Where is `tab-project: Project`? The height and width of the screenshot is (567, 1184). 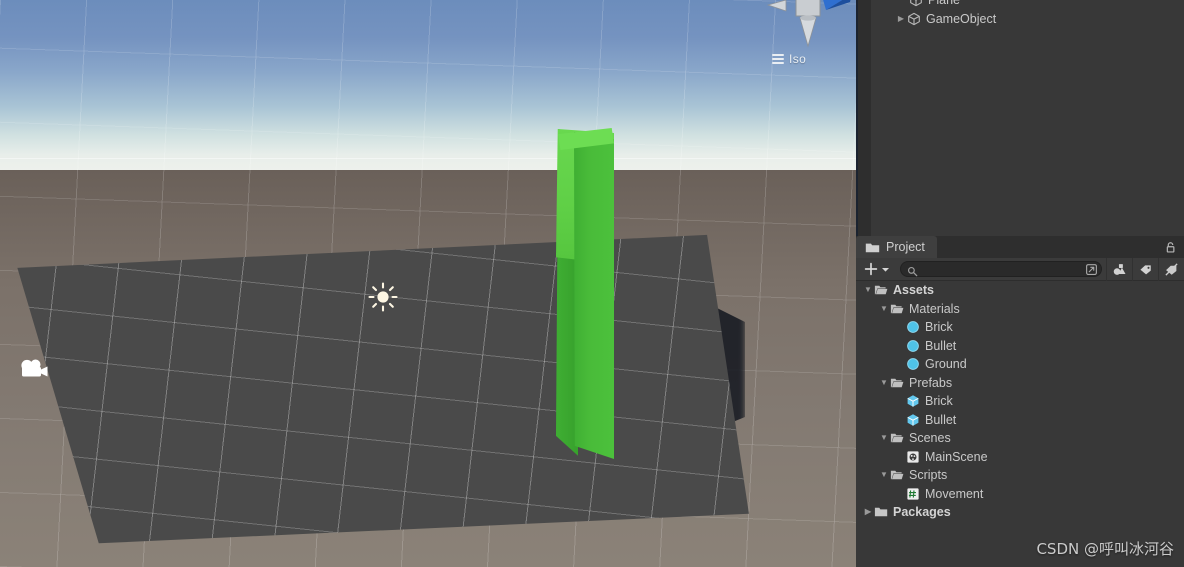
tab-project: Project is located at coordinates (896, 247).